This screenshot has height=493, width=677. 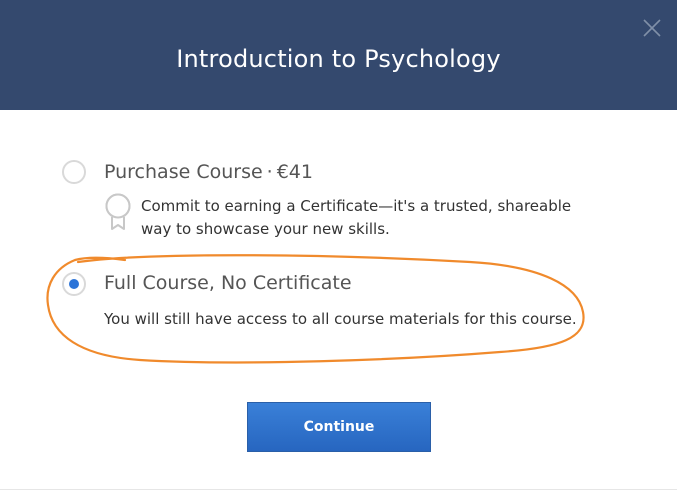 I want to click on full-course-title: Full Course, No Certificate, so click(x=228, y=283).